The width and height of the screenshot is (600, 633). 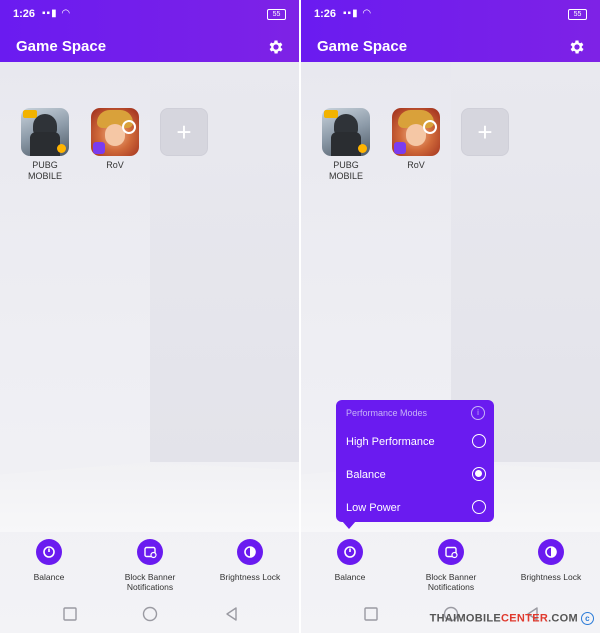 What do you see at coordinates (416, 508) in the screenshot?
I see `mode-low-power: Low Power` at bounding box center [416, 508].